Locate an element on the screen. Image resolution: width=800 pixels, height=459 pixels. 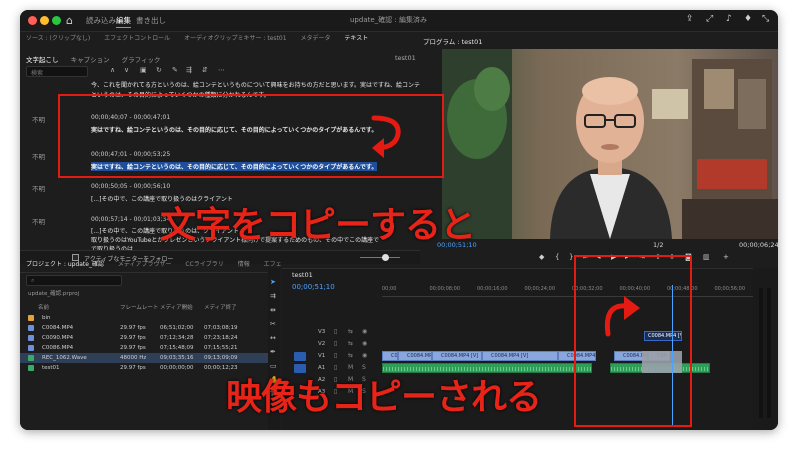
project-item-start: 07;15;48;09 is located at coordinates (177, 348).